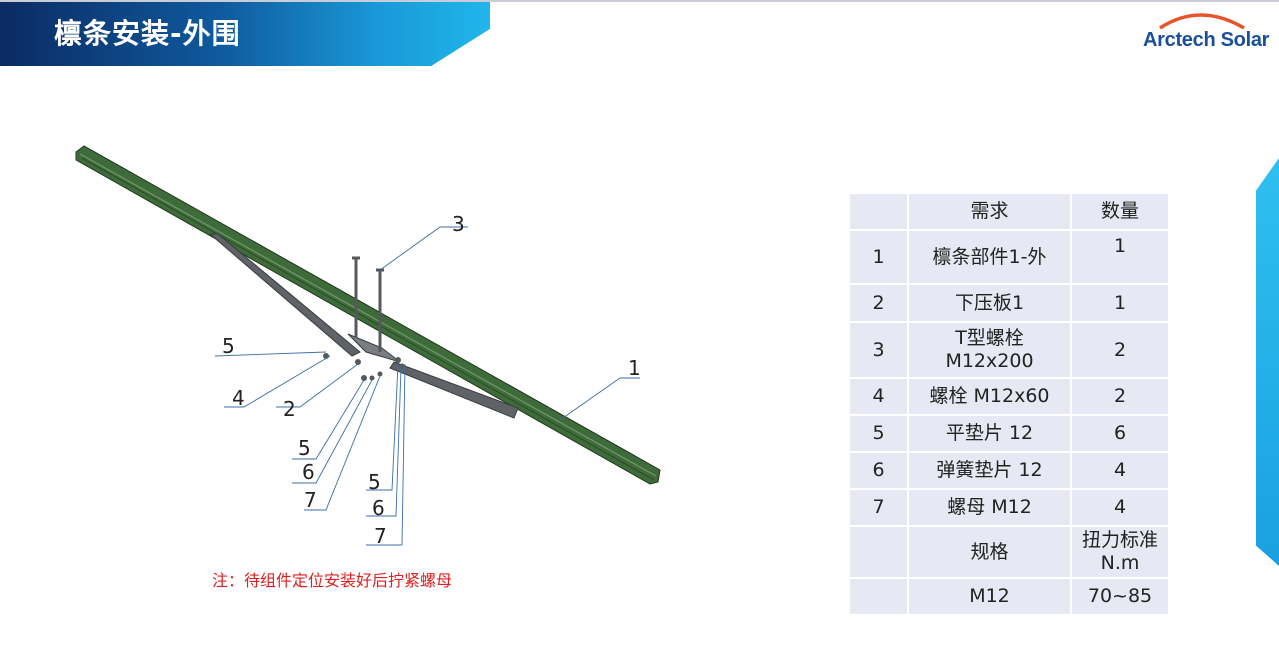  What do you see at coordinates (380, 374) in the screenshot?
I see `nut-7-mid` at bounding box center [380, 374].